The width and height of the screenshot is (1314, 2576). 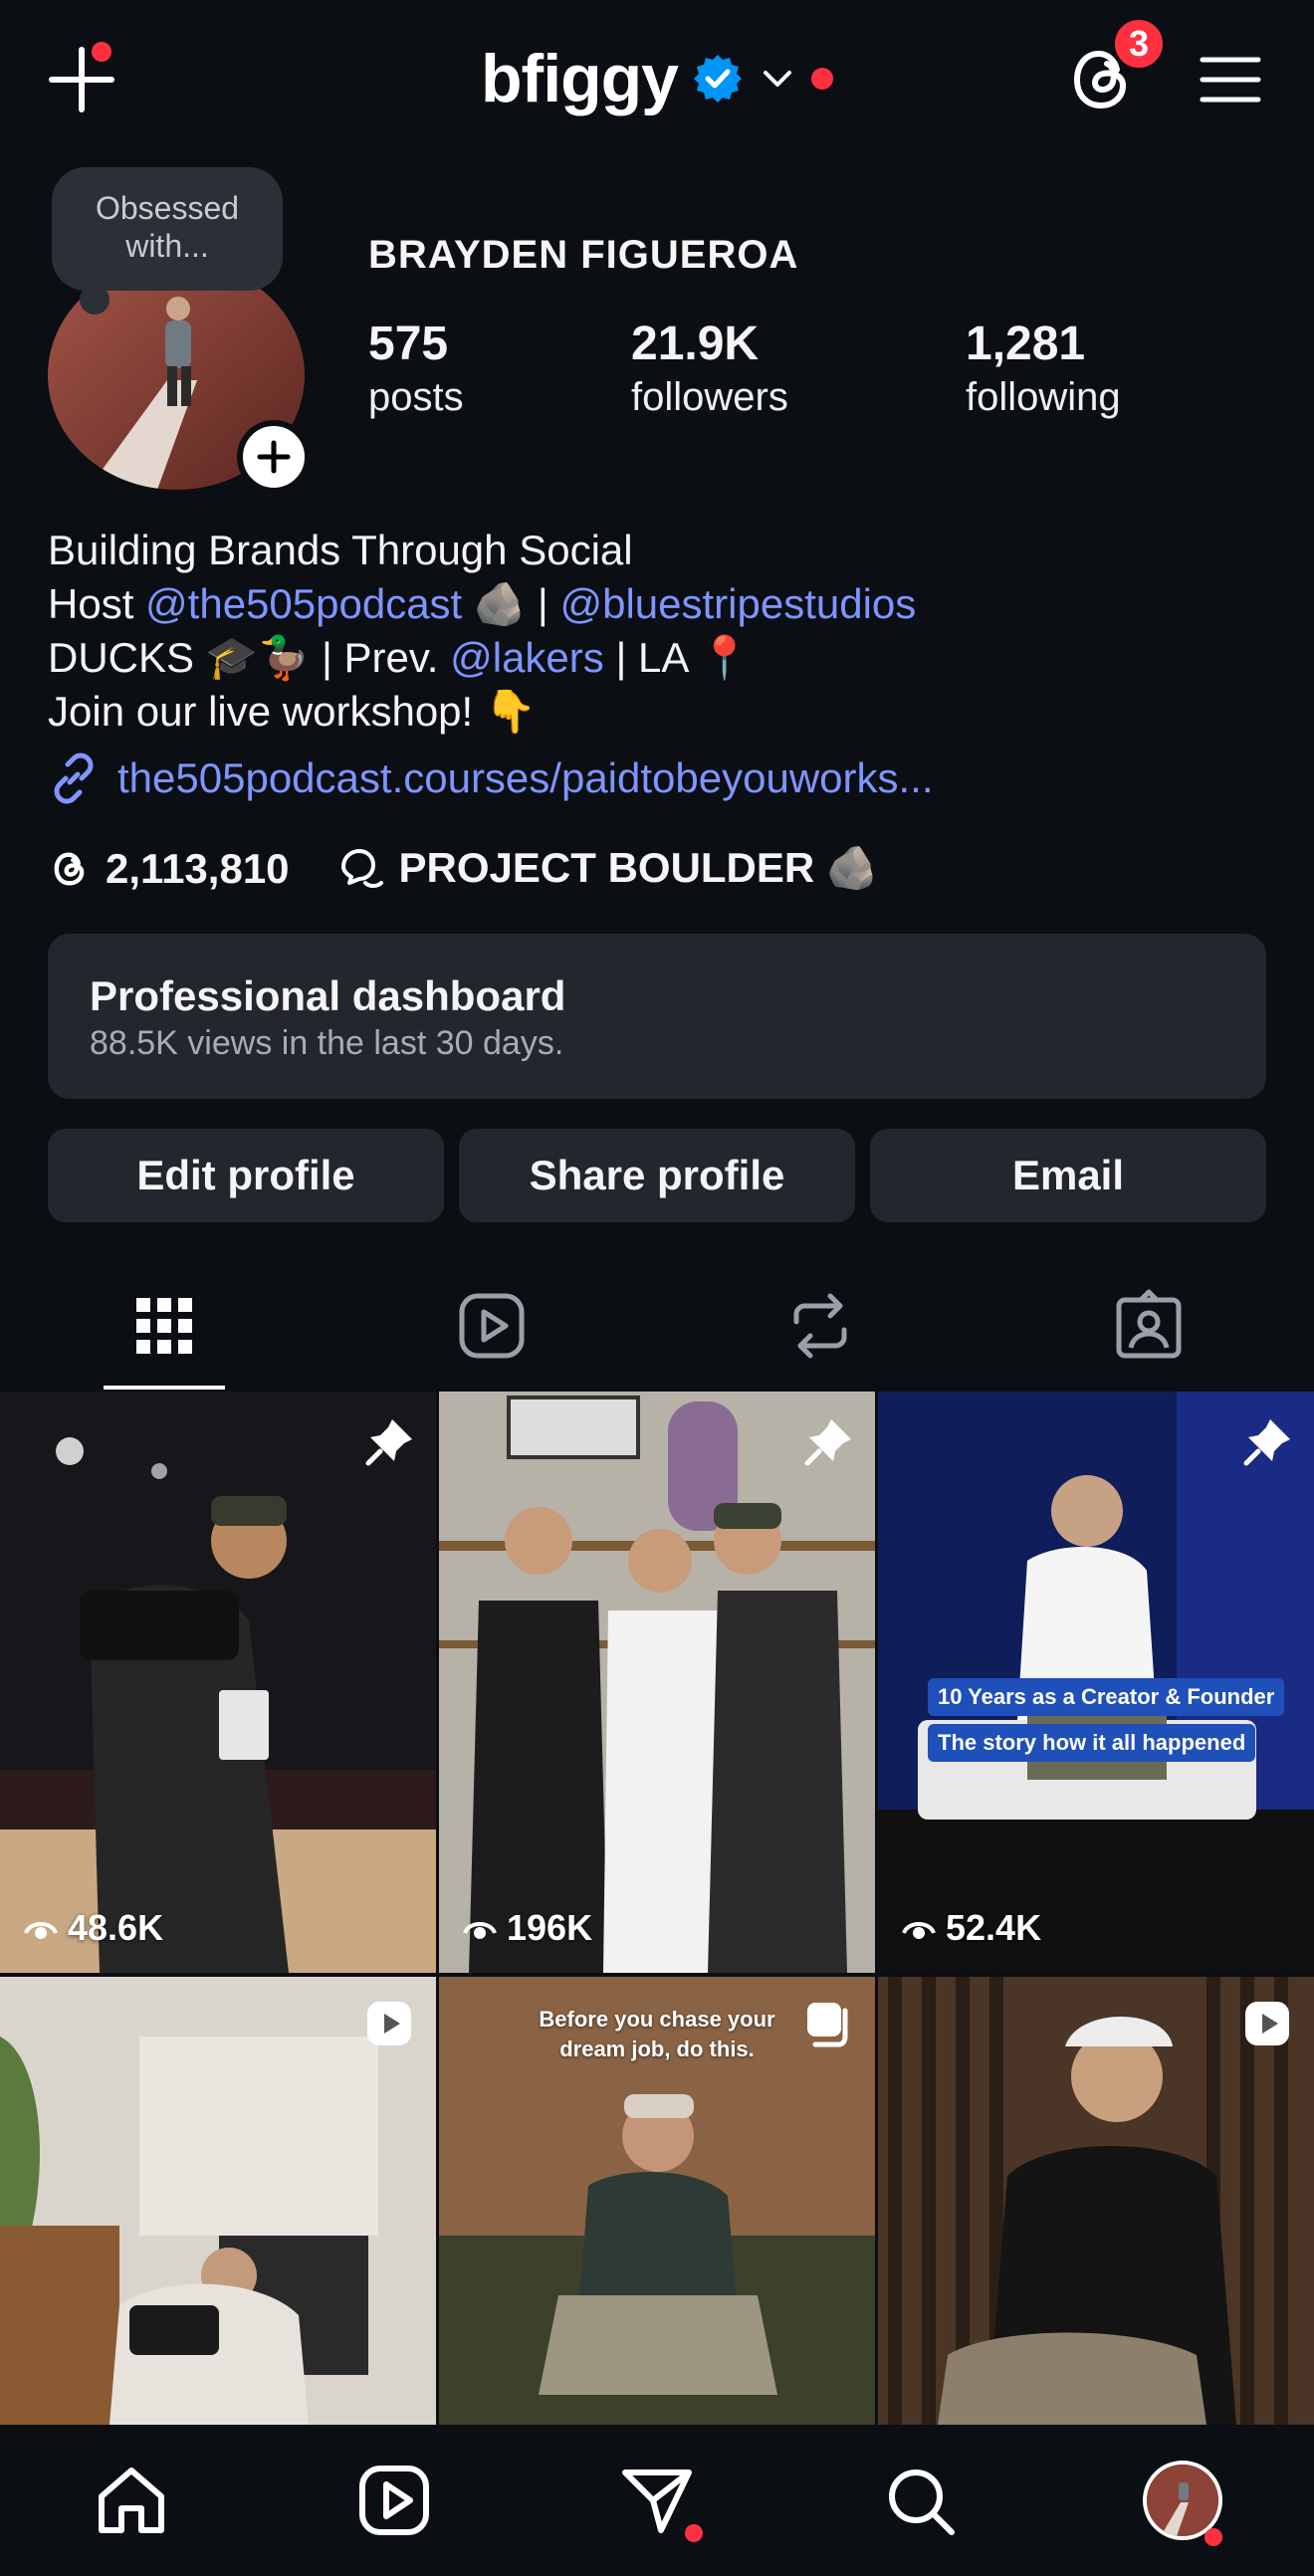 What do you see at coordinates (677, 657) in the screenshot?
I see `bio-text: | LA 📍` at bounding box center [677, 657].